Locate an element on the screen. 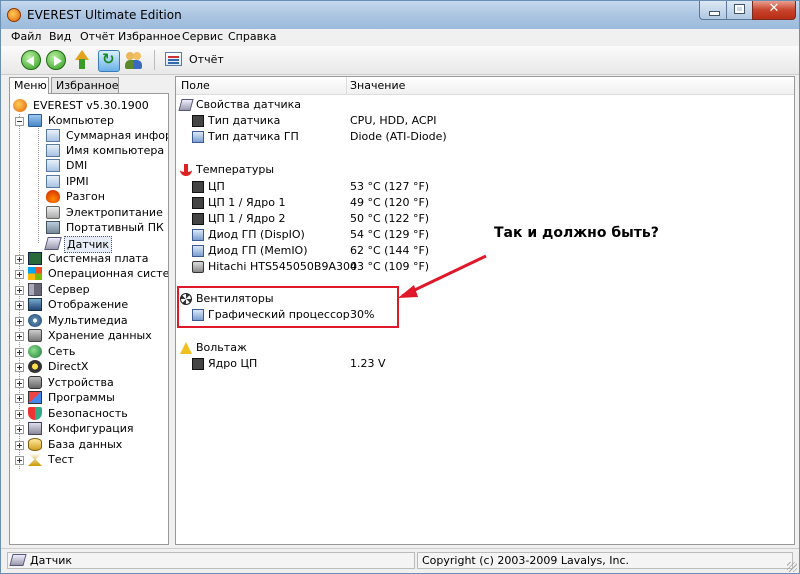  annotation-text: Так и должно быть? is located at coordinates (576, 233).